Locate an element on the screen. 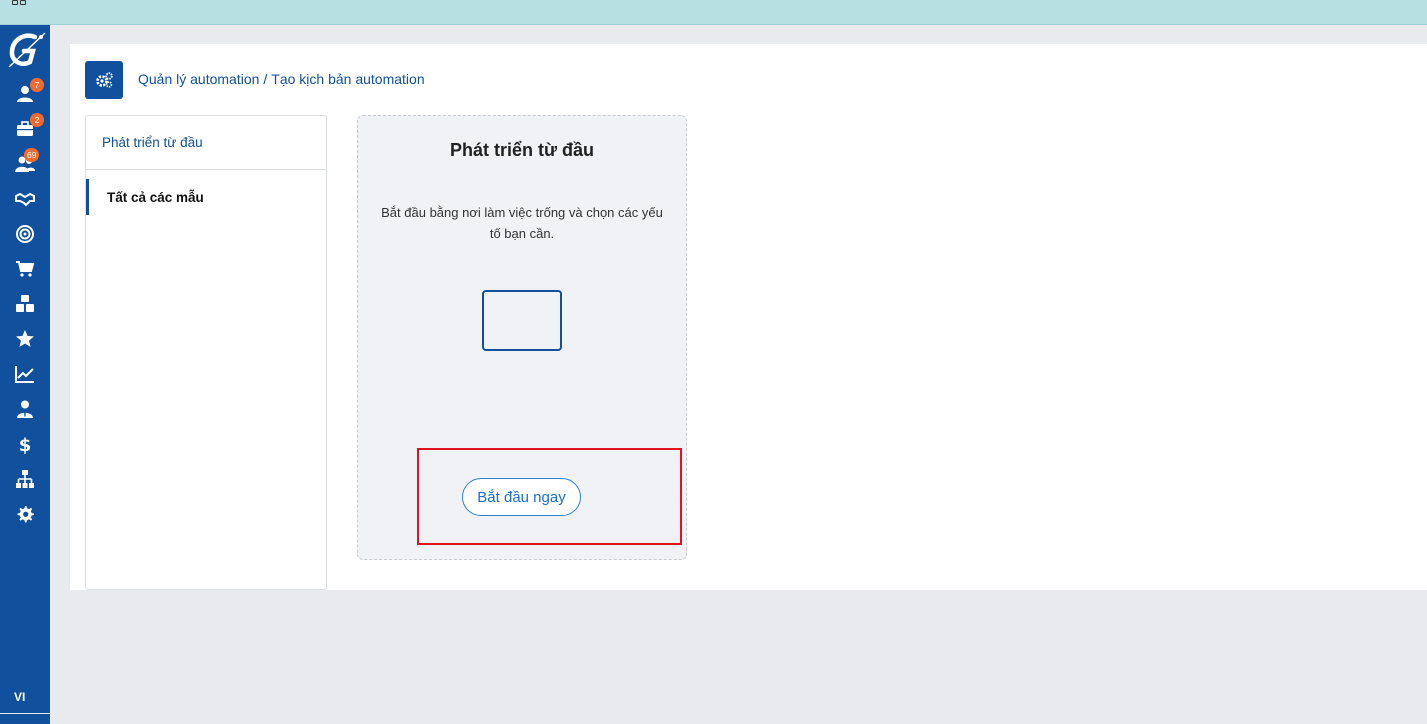 This screenshot has width=1427, height=724. breadcrumb-automation-management: Quản lý automation is located at coordinates (198, 79).